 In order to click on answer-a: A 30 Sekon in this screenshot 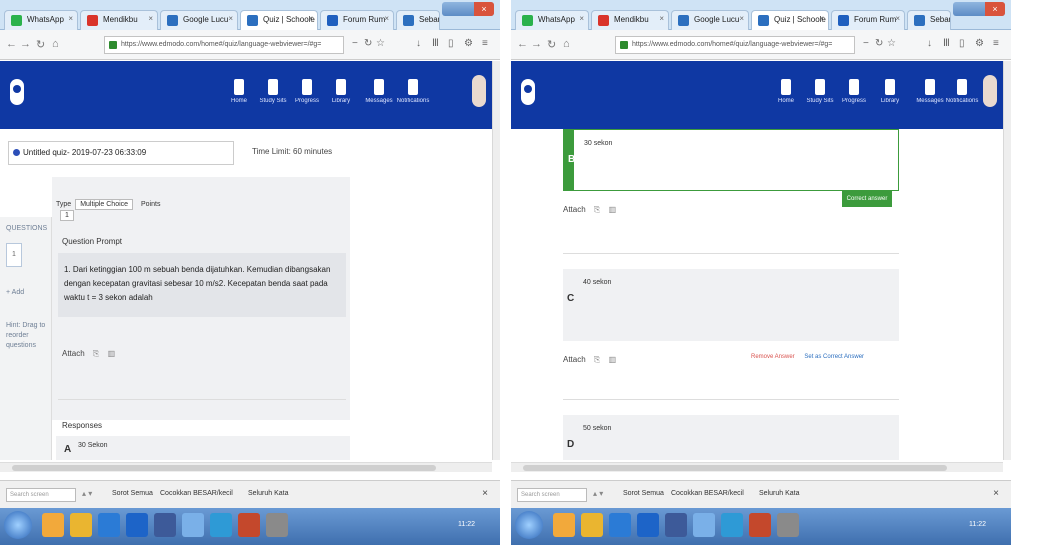, I will do `click(203, 448)`.